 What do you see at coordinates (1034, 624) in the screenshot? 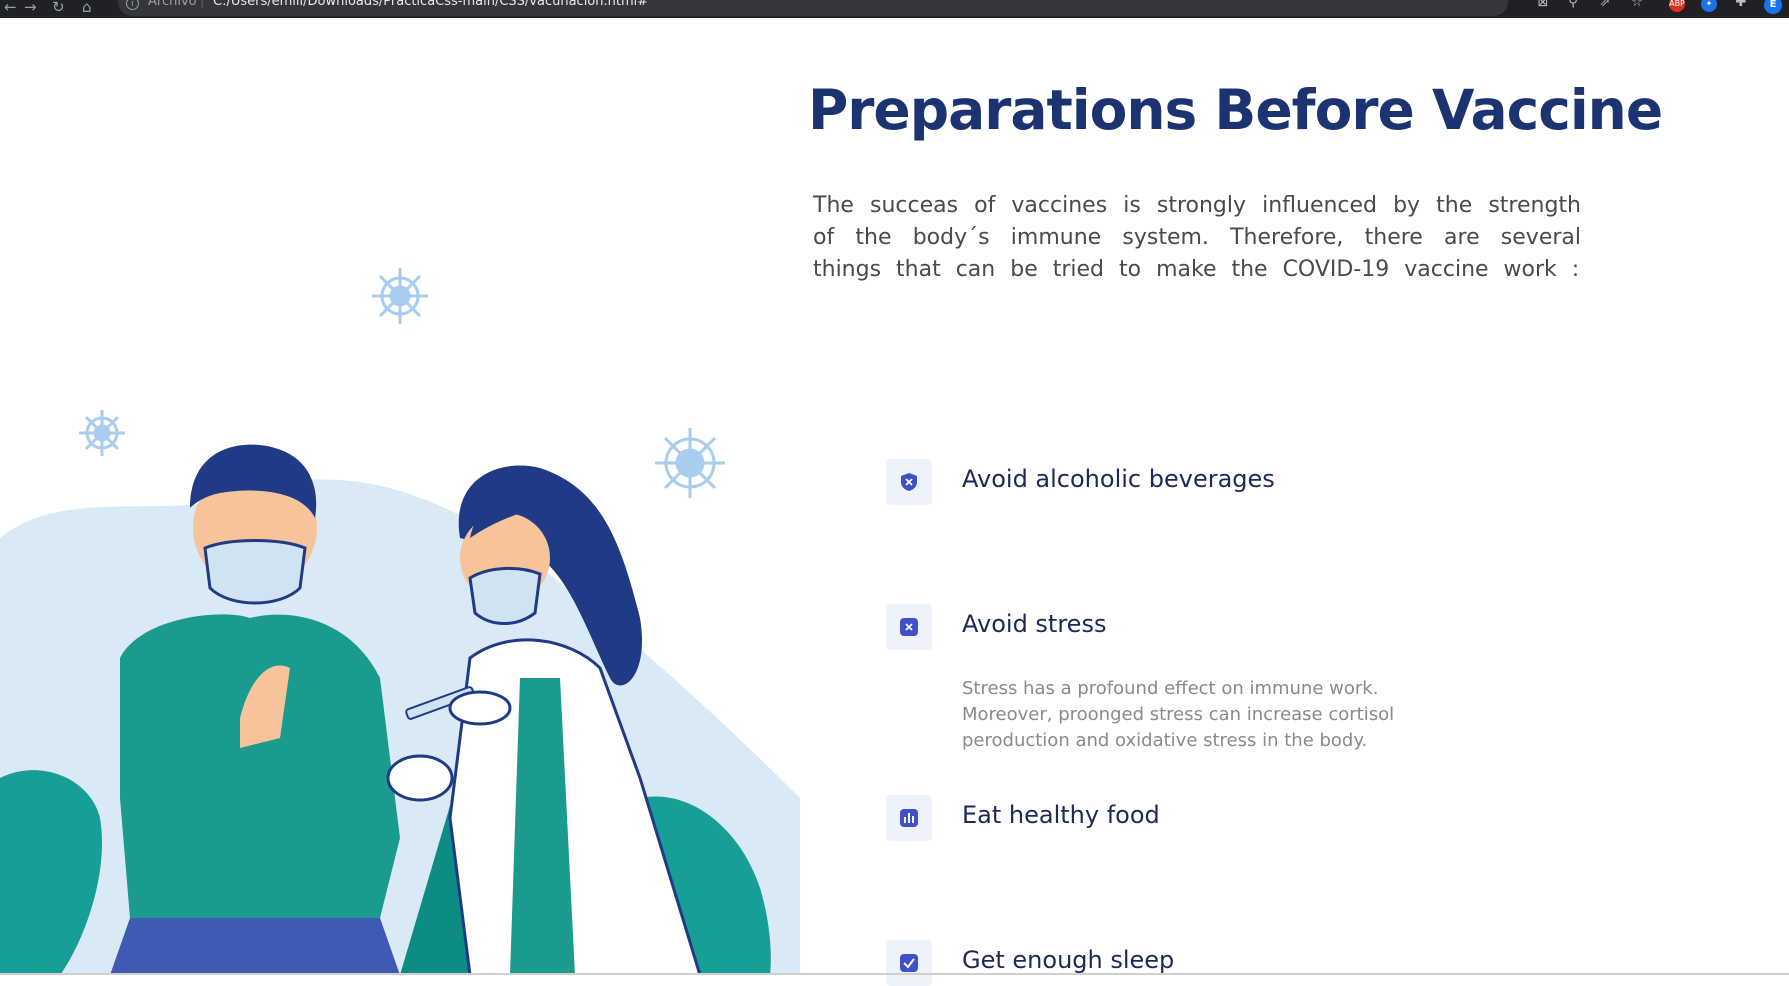
I see `item-title: Avoid stress` at bounding box center [1034, 624].